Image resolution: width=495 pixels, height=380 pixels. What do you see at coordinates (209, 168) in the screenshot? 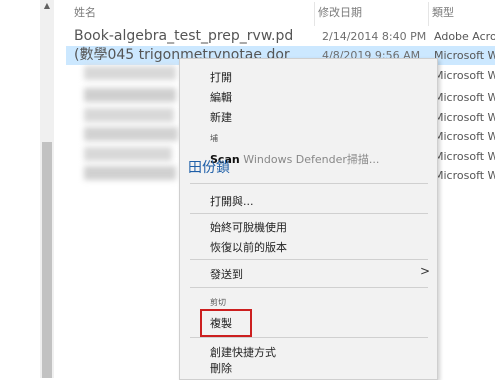
I see `overlapping-label: 田份鎖` at bounding box center [209, 168].